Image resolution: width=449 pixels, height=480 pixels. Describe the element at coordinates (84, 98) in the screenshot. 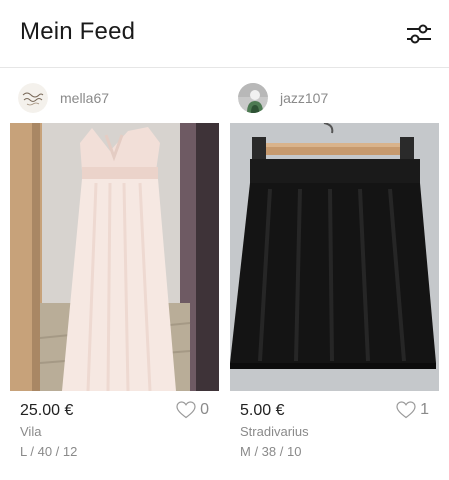

I see `seller-username: mella67` at that location.